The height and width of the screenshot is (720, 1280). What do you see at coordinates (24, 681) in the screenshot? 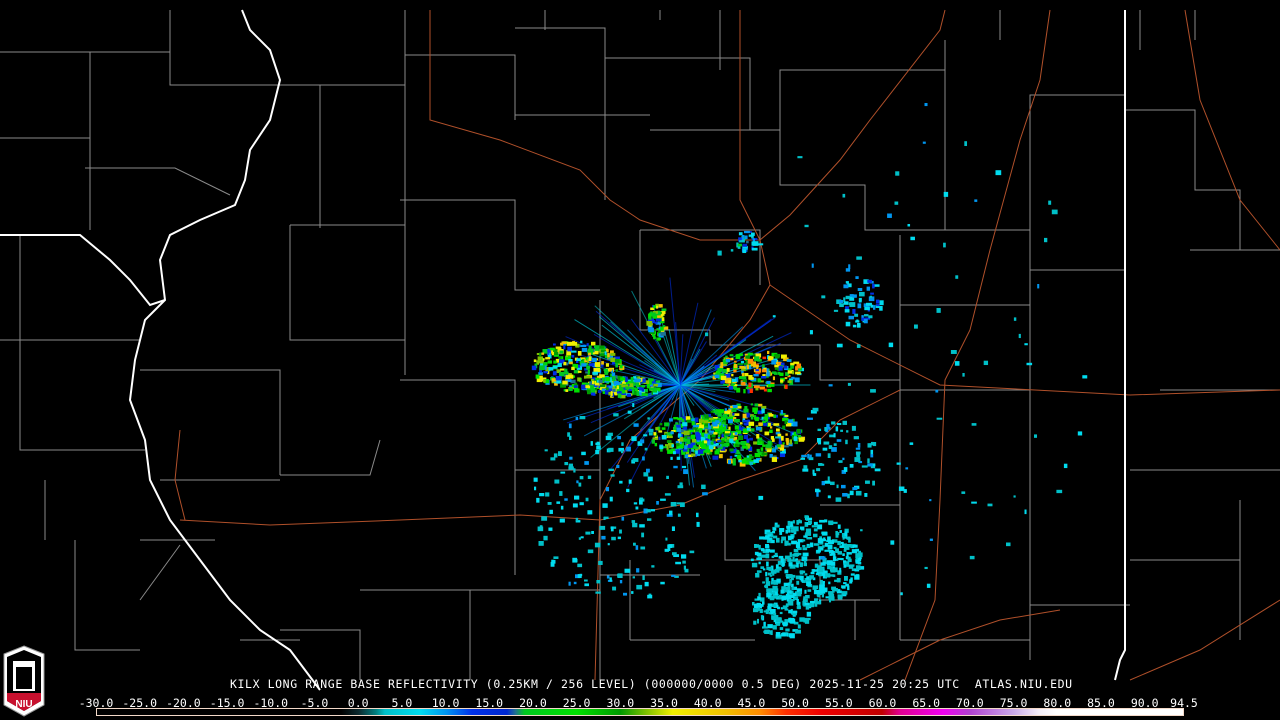
I see `niu-logo: NIU` at bounding box center [24, 681].